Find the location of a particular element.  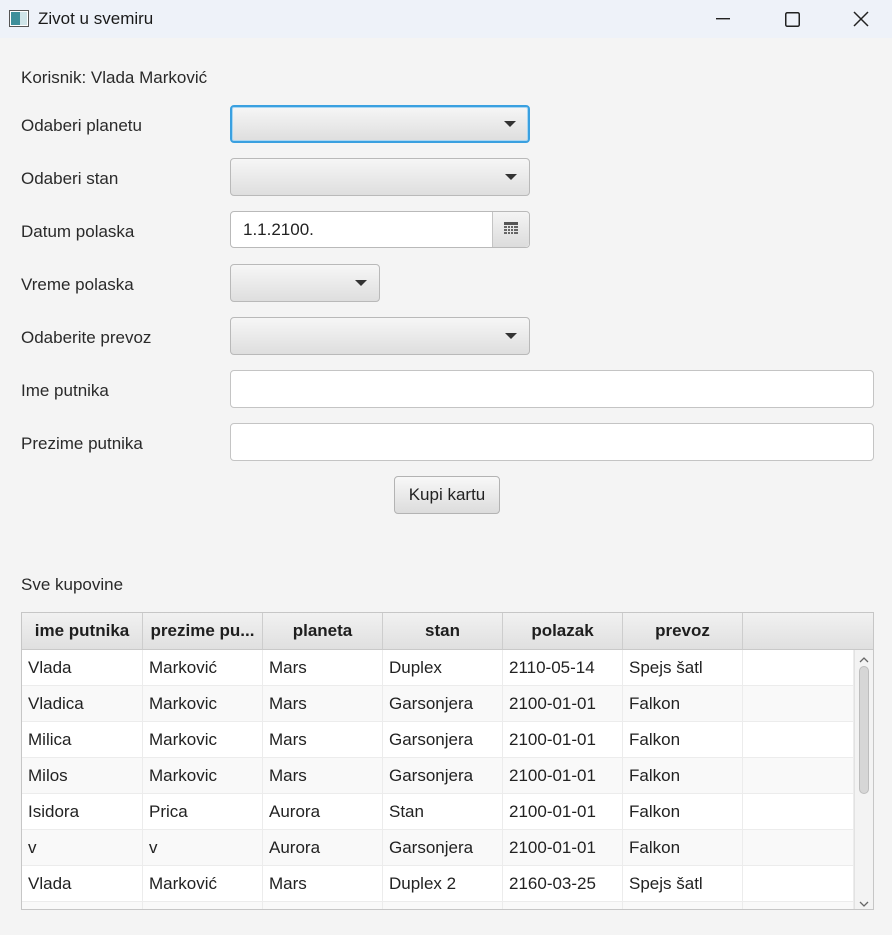

column-header-filler is located at coordinates (808, 631).